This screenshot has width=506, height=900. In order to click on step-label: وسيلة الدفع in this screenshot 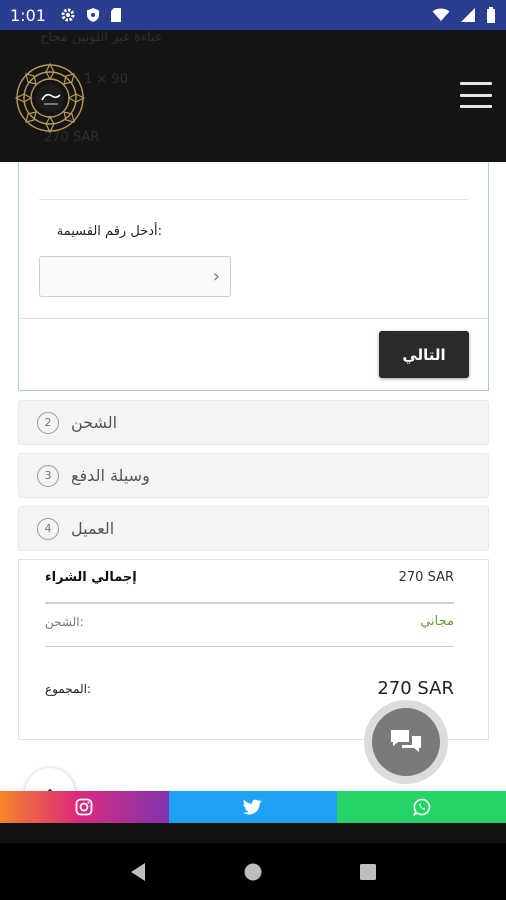, I will do `click(110, 475)`.